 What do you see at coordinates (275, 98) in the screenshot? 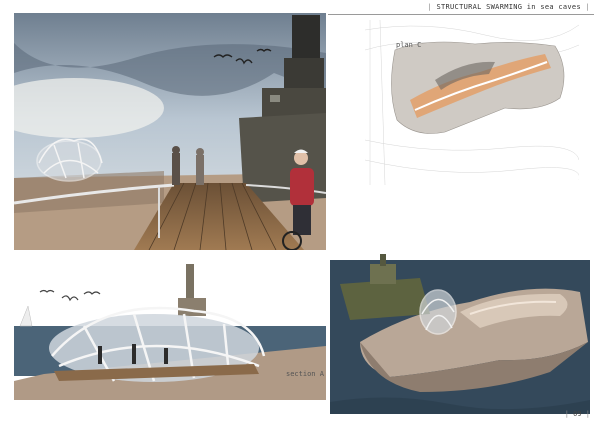
I see `ship-window` at bounding box center [275, 98].